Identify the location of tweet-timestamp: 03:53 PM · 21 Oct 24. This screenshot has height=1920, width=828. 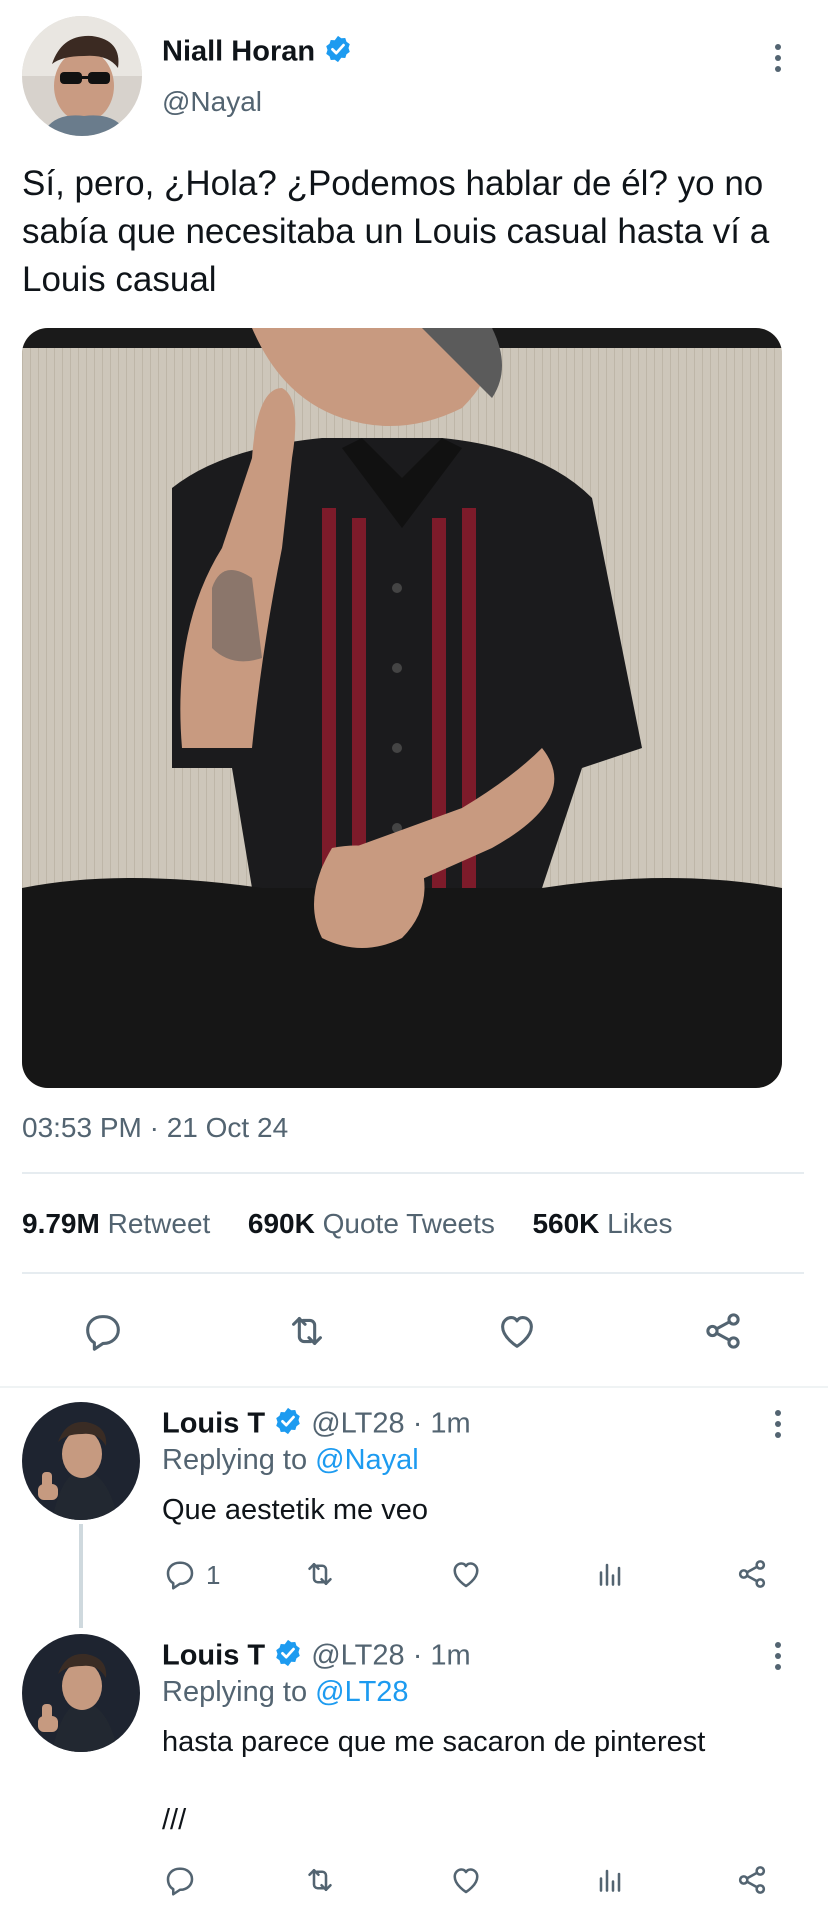
(155, 1128).